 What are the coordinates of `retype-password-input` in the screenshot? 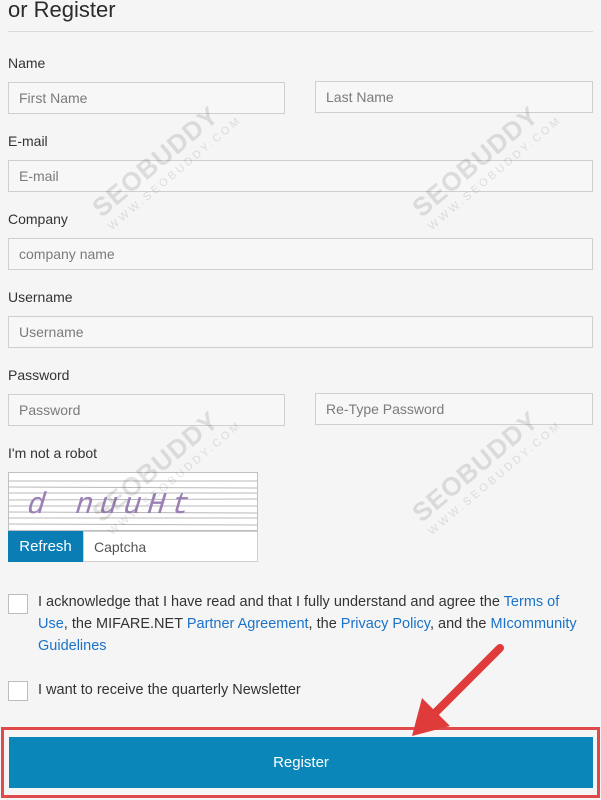 It's located at (454, 409).